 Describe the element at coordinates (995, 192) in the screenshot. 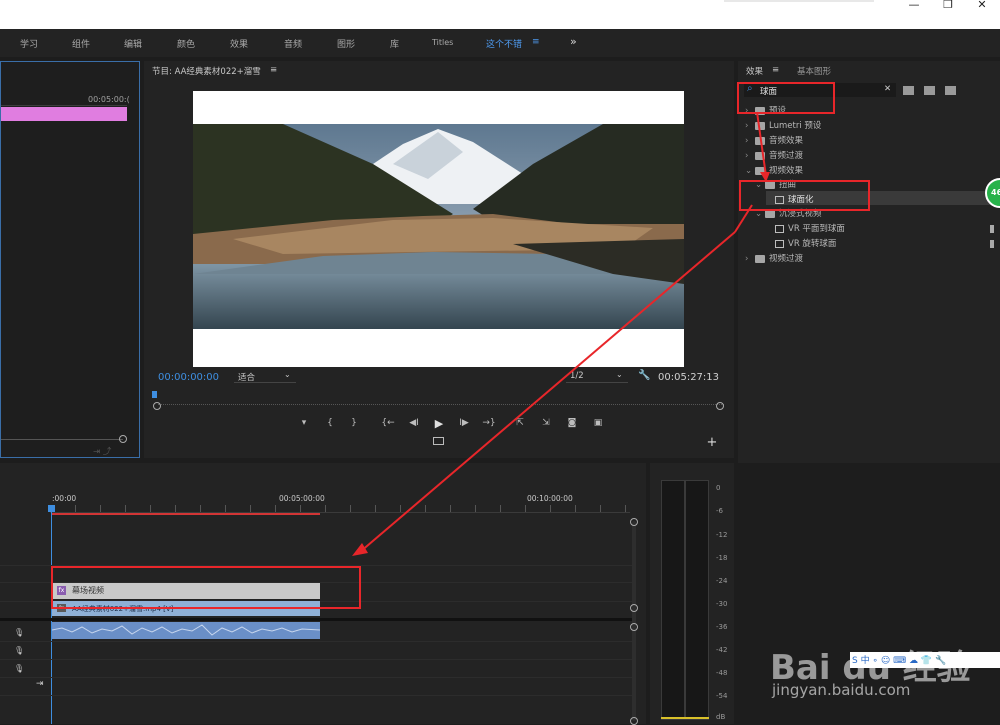

I see `side-badge-count: 46` at that location.